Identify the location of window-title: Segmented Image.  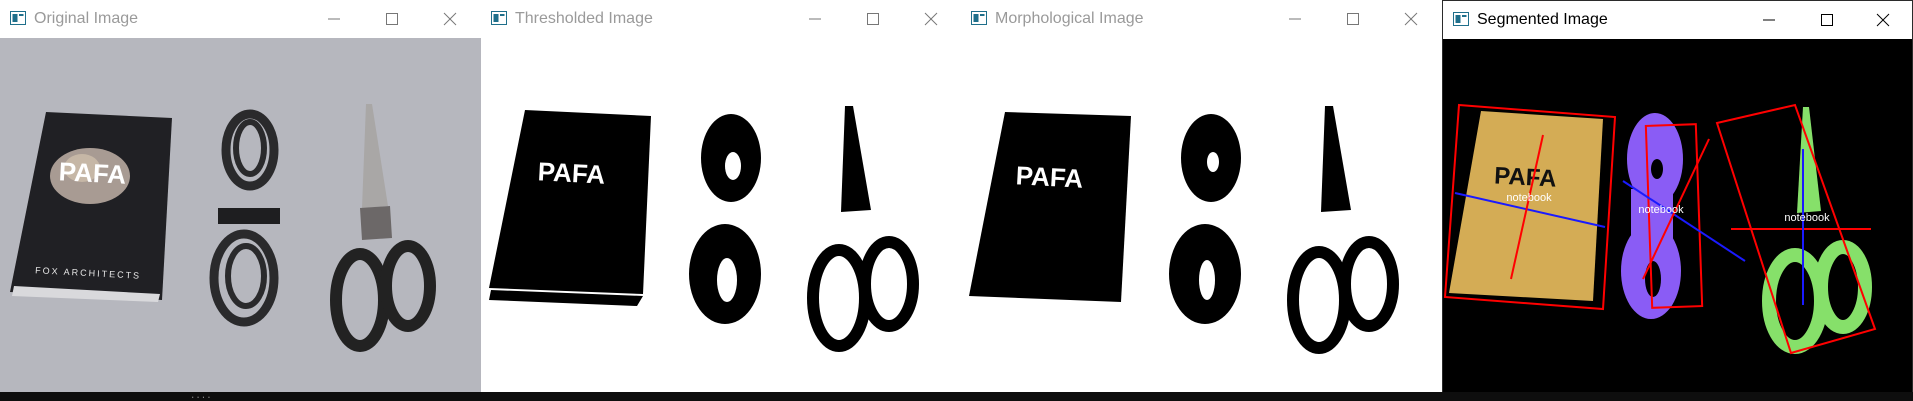
(1542, 19).